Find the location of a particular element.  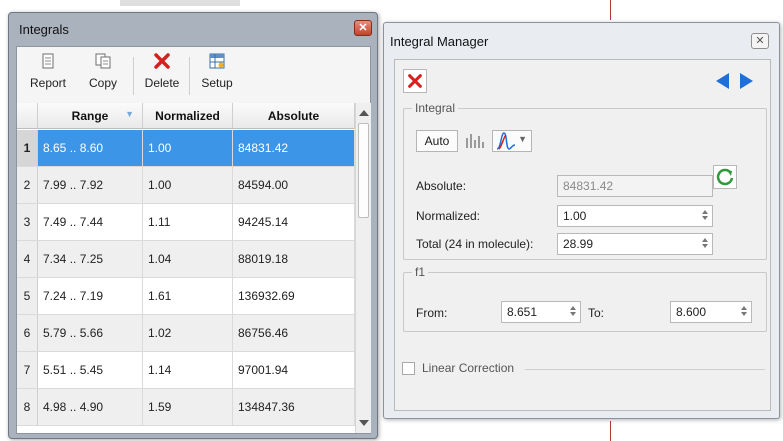

range-cell: 5.79 .. 5.66 is located at coordinates (90, 333).